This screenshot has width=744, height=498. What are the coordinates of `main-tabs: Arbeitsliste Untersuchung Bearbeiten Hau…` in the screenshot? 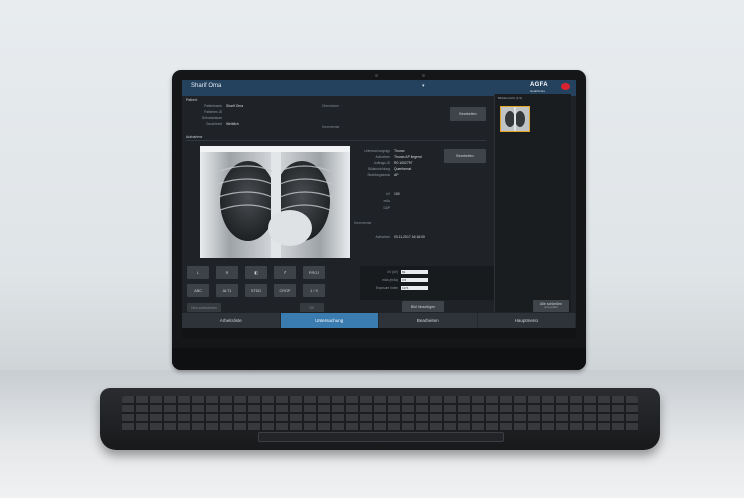 It's located at (379, 320).